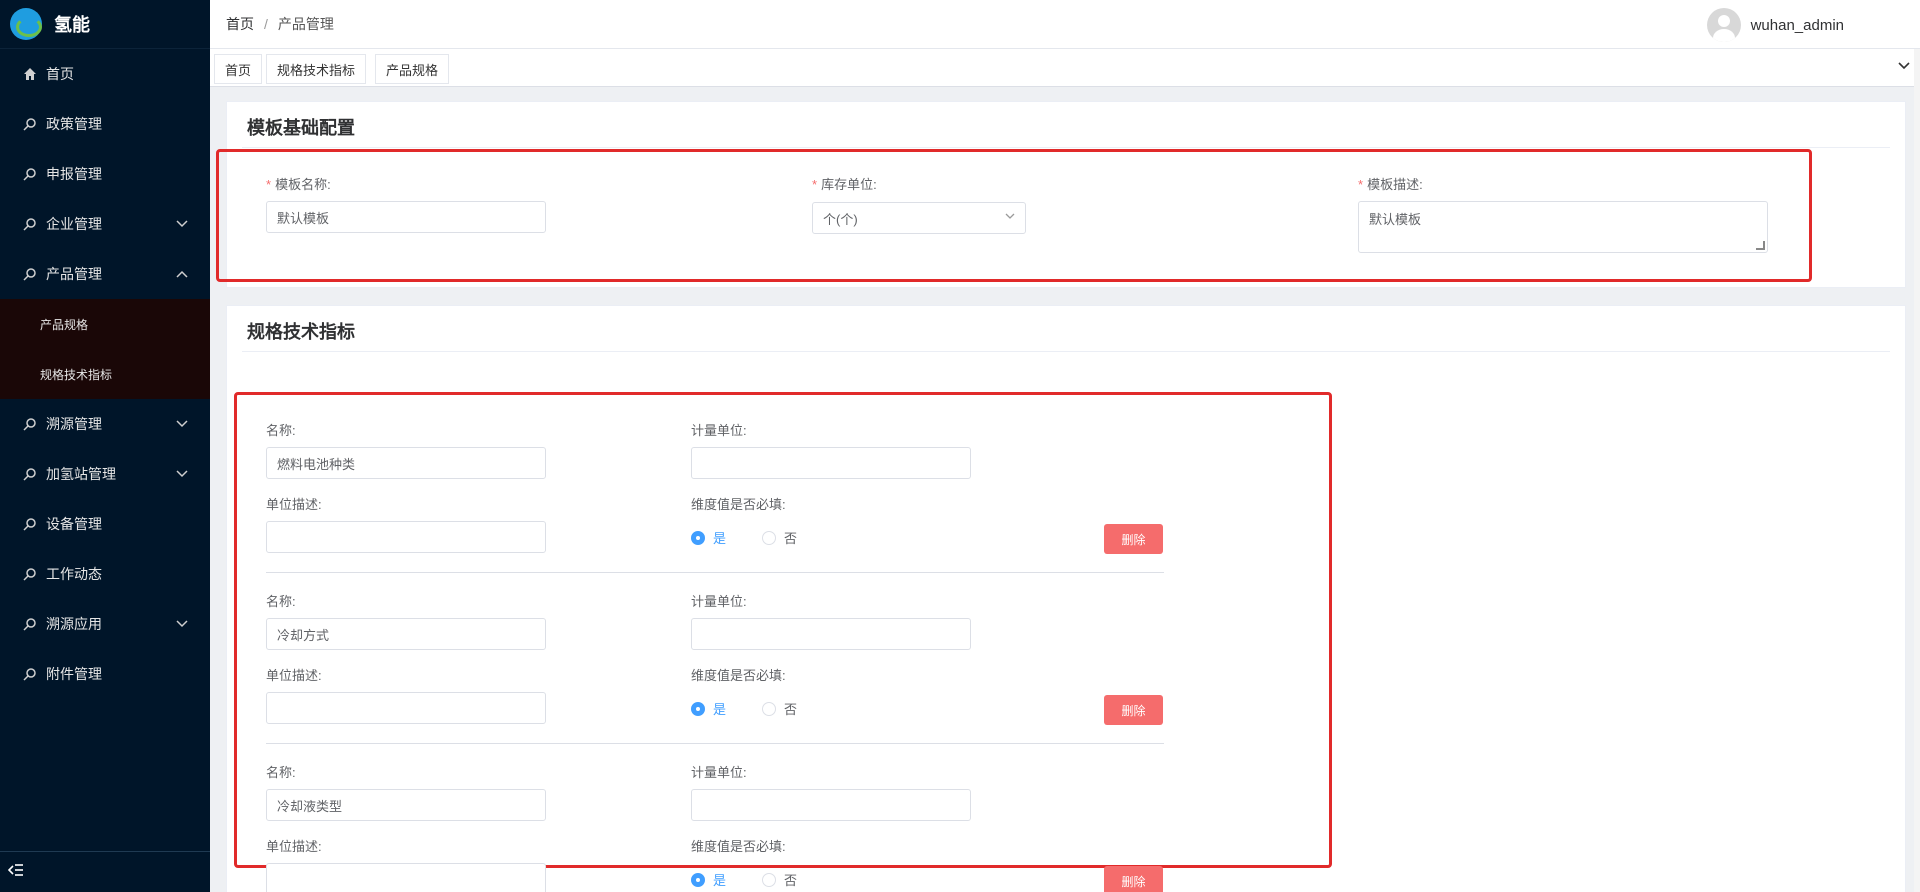 Image resolution: width=1920 pixels, height=892 pixels. What do you see at coordinates (74, 674) in the screenshot?
I see `sidebar-item-label: 附件管理` at bounding box center [74, 674].